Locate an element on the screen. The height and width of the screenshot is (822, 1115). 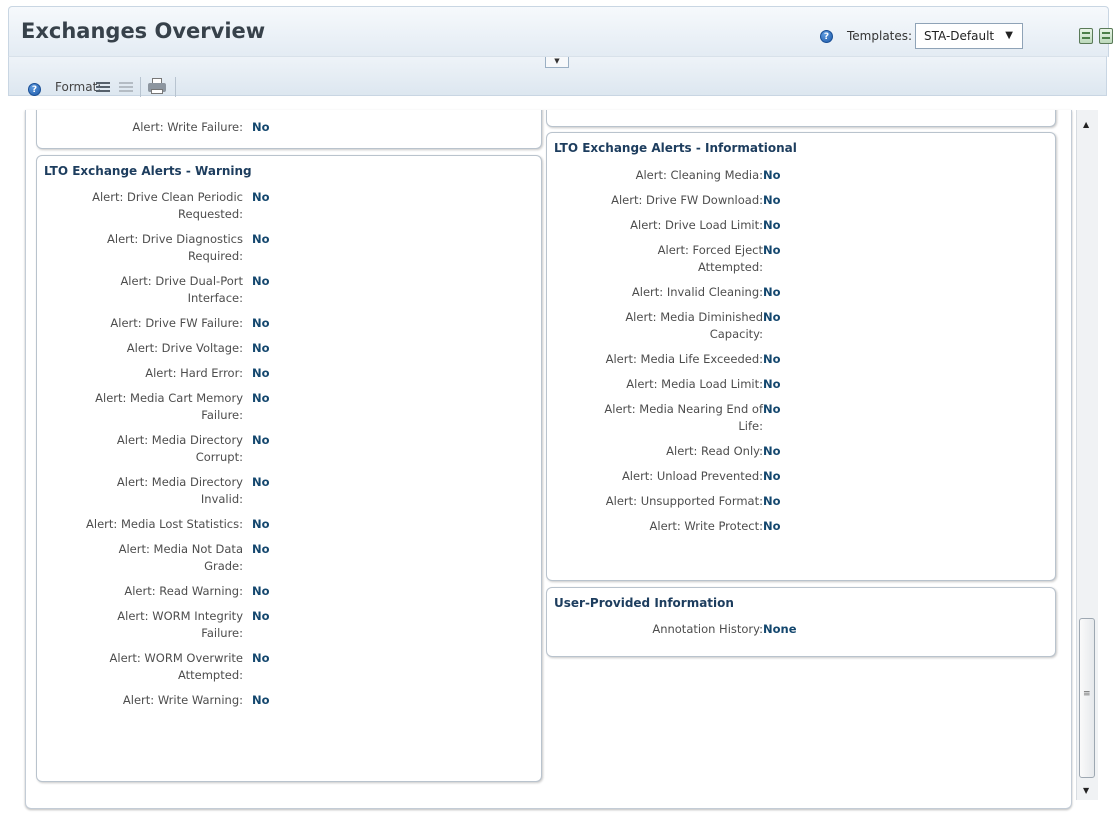
field-label-line: Alert: Cleaning Media: is located at coordinates (699, 175).